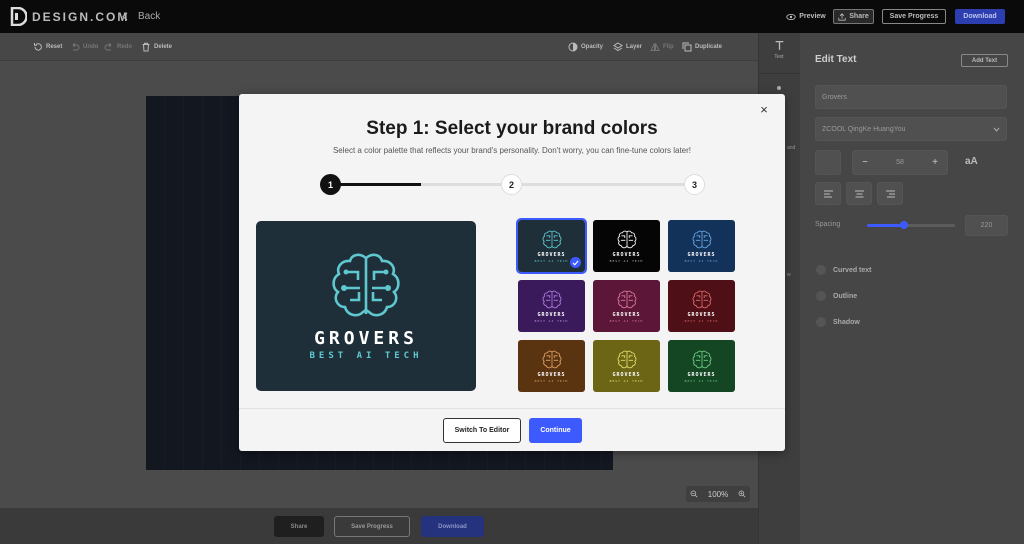  Describe the element at coordinates (512, 408) in the screenshot. I see `modal-footer-divider` at that location.